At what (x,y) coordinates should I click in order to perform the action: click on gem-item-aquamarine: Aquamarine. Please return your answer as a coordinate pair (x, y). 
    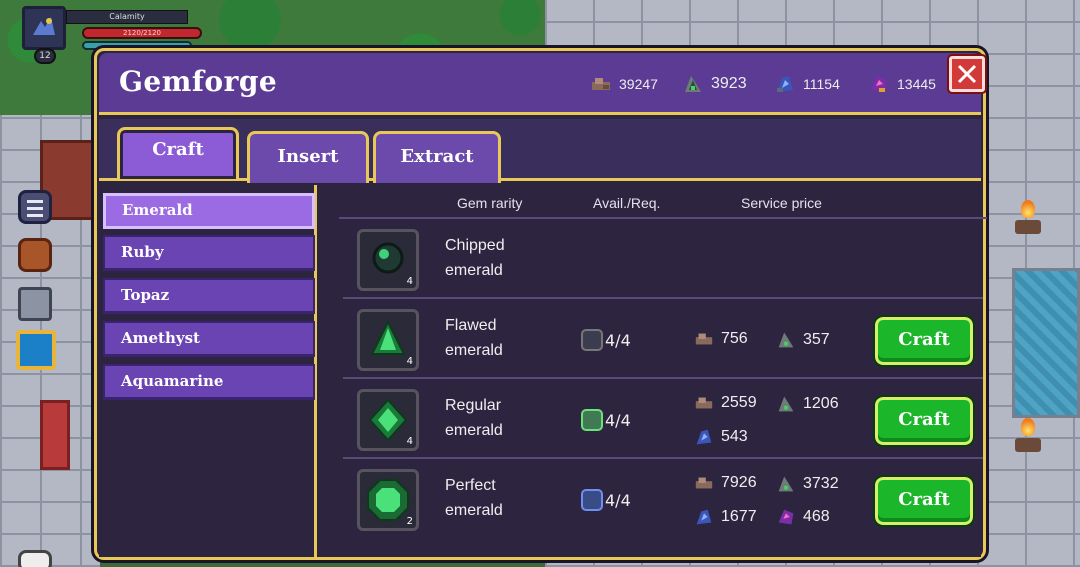
    Looking at the image, I should click on (209, 382).